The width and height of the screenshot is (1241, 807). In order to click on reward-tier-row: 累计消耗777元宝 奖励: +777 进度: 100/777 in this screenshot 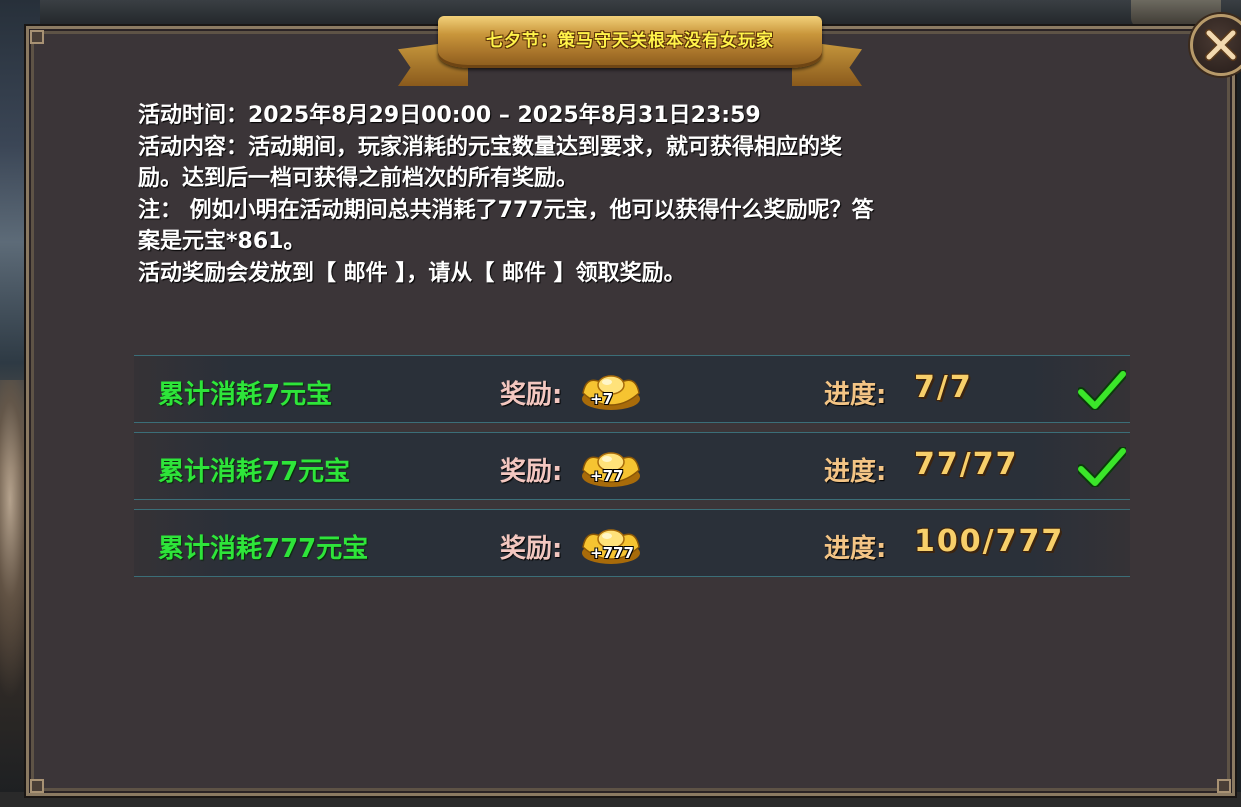, I will do `click(632, 543)`.